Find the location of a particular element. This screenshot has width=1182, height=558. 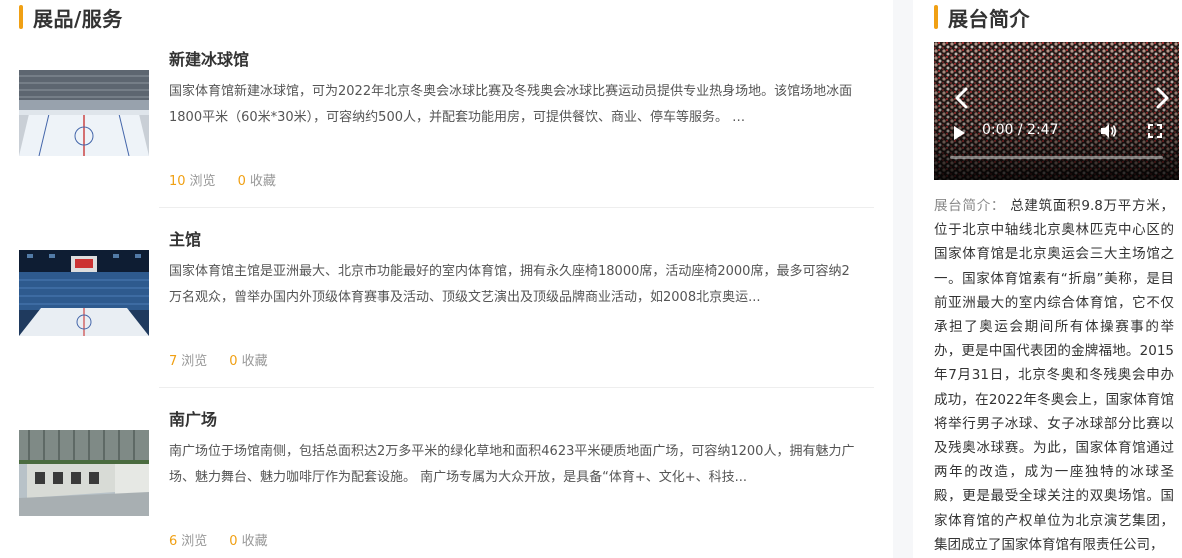

video-player: 0:00 / 2:47 is located at coordinates (1056, 111).